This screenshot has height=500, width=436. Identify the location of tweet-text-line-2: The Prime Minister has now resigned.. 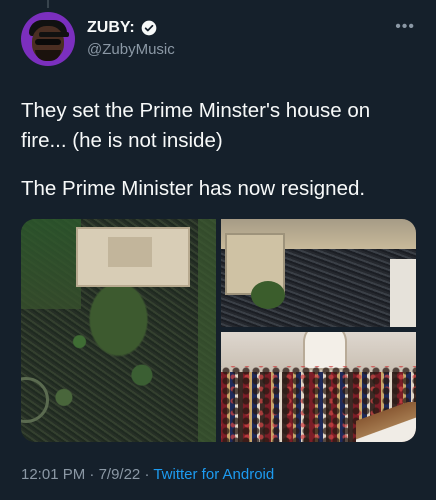
(193, 188).